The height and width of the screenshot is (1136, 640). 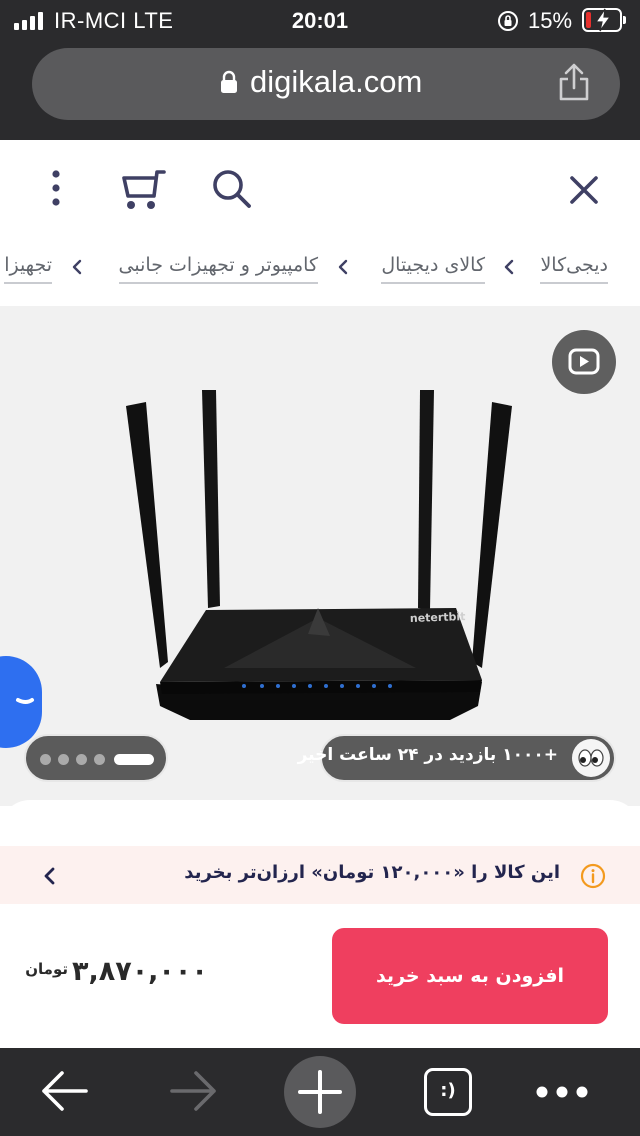 I want to click on new-tab-button, so click(x=320, y=1092).